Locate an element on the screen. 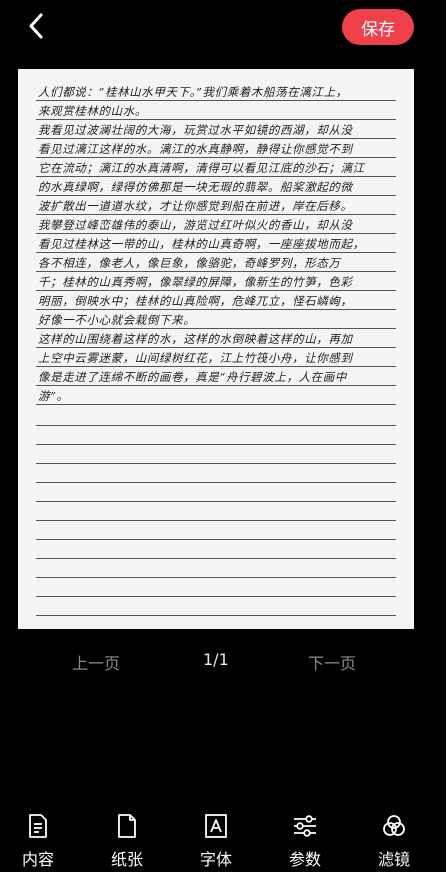 Image resolution: width=446 pixels, height=872 pixels. sliders-icon is located at coordinates (305, 826).